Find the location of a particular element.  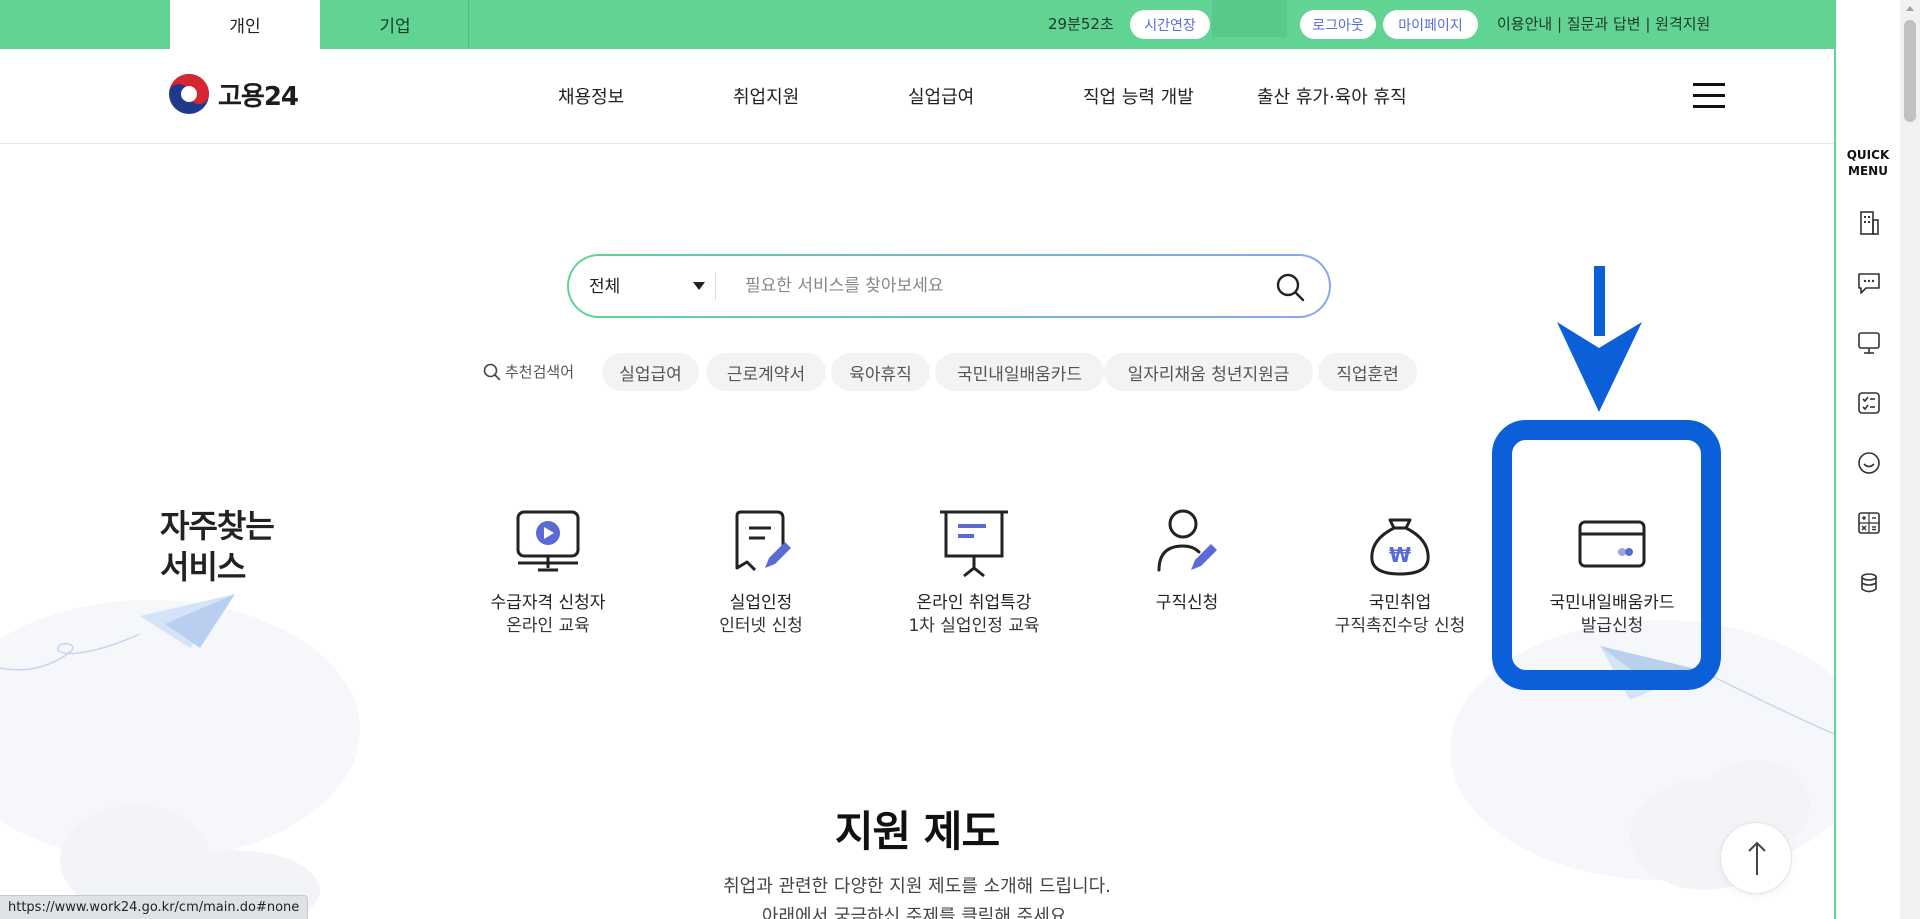

money-bag-icon: ₩ is located at coordinates (1400, 547).